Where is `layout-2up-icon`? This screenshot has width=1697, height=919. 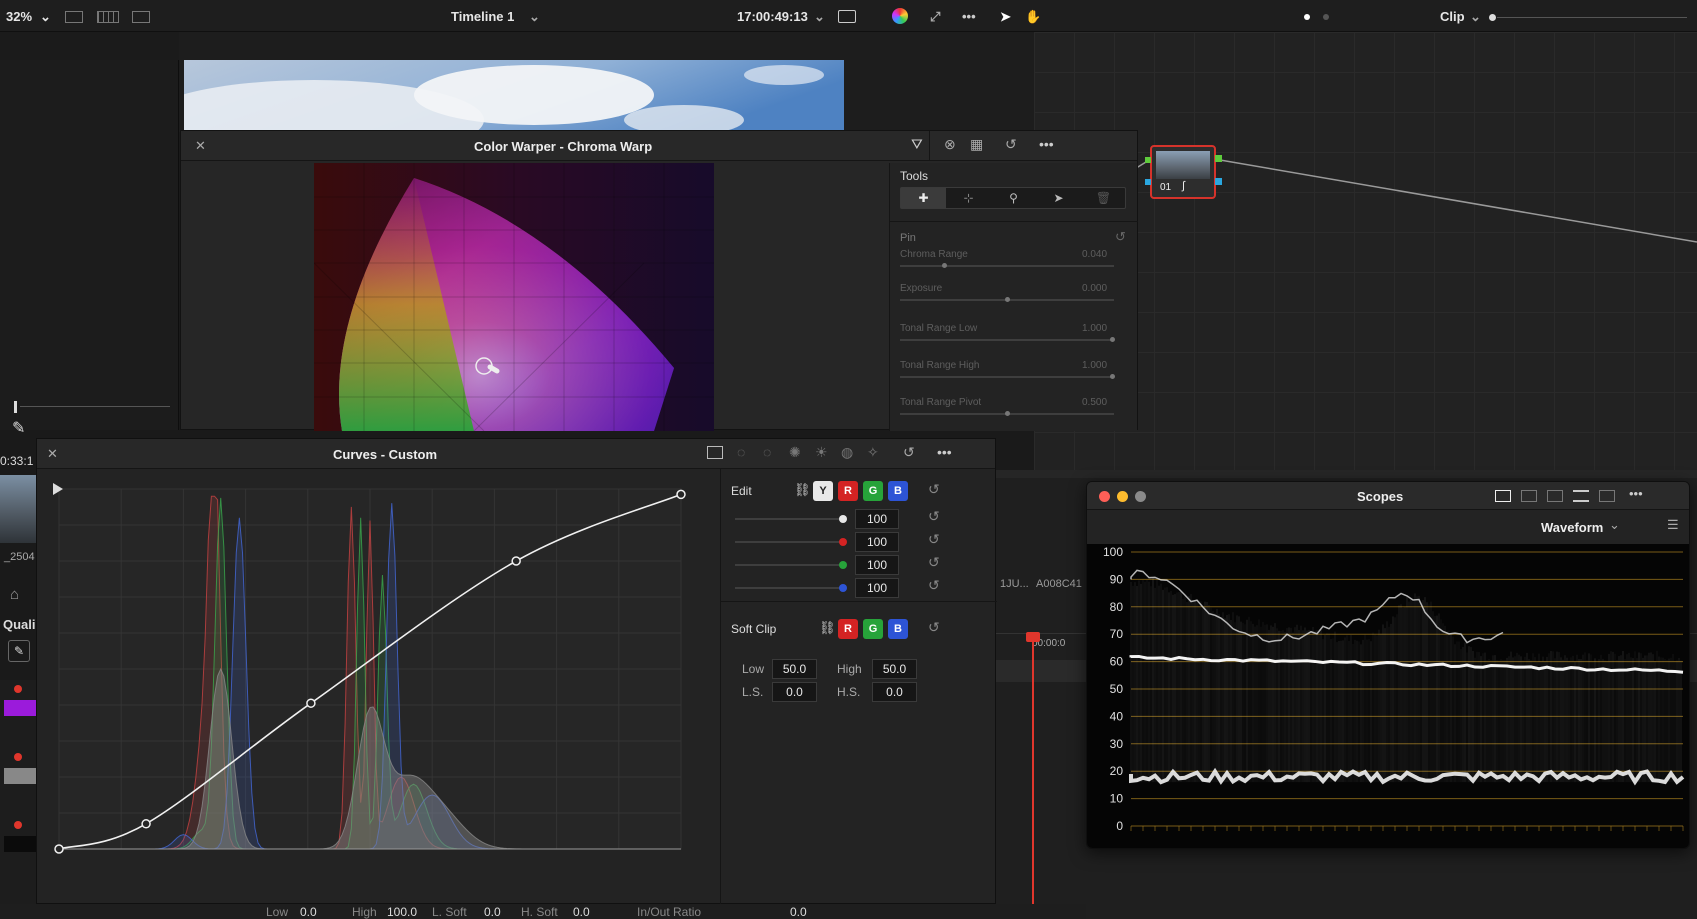 layout-2up-icon is located at coordinates (1529, 496).